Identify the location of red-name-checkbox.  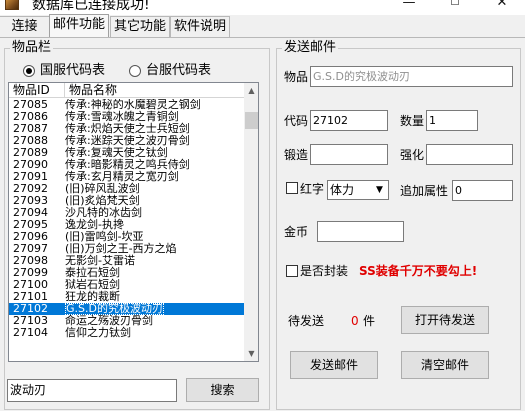
(292, 188).